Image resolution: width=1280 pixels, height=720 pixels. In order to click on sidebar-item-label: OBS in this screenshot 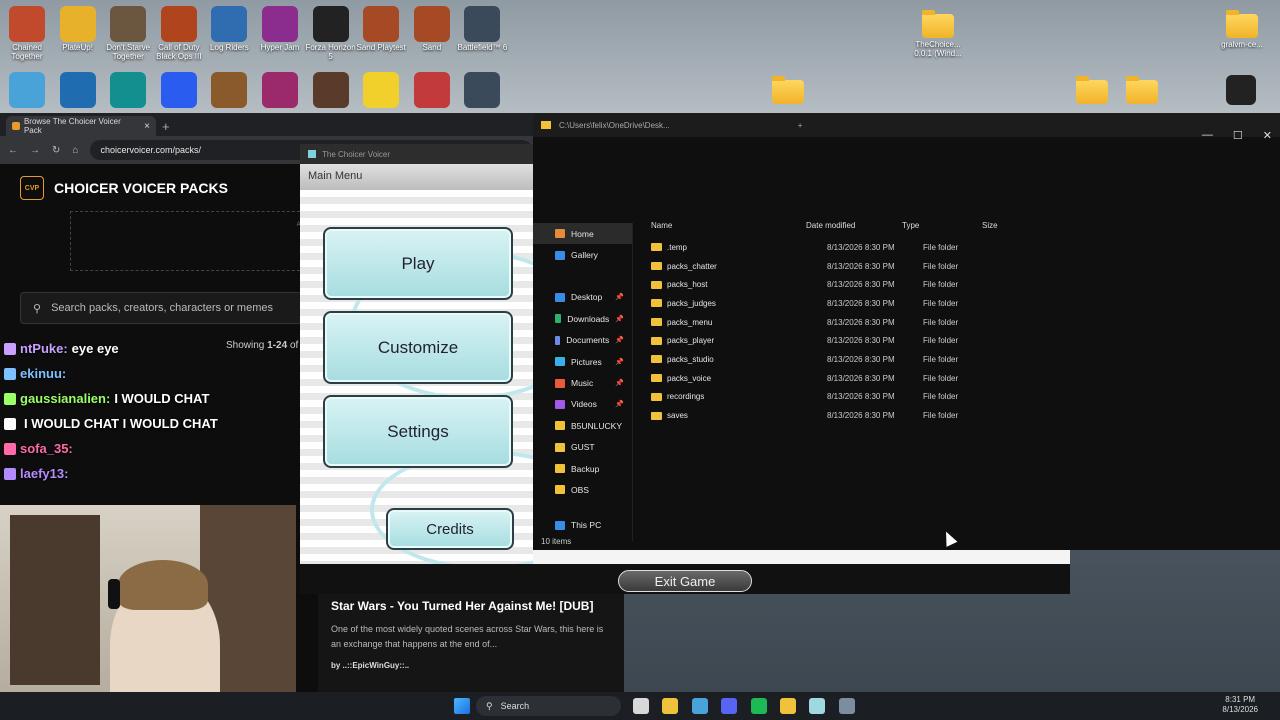, I will do `click(580, 489)`.